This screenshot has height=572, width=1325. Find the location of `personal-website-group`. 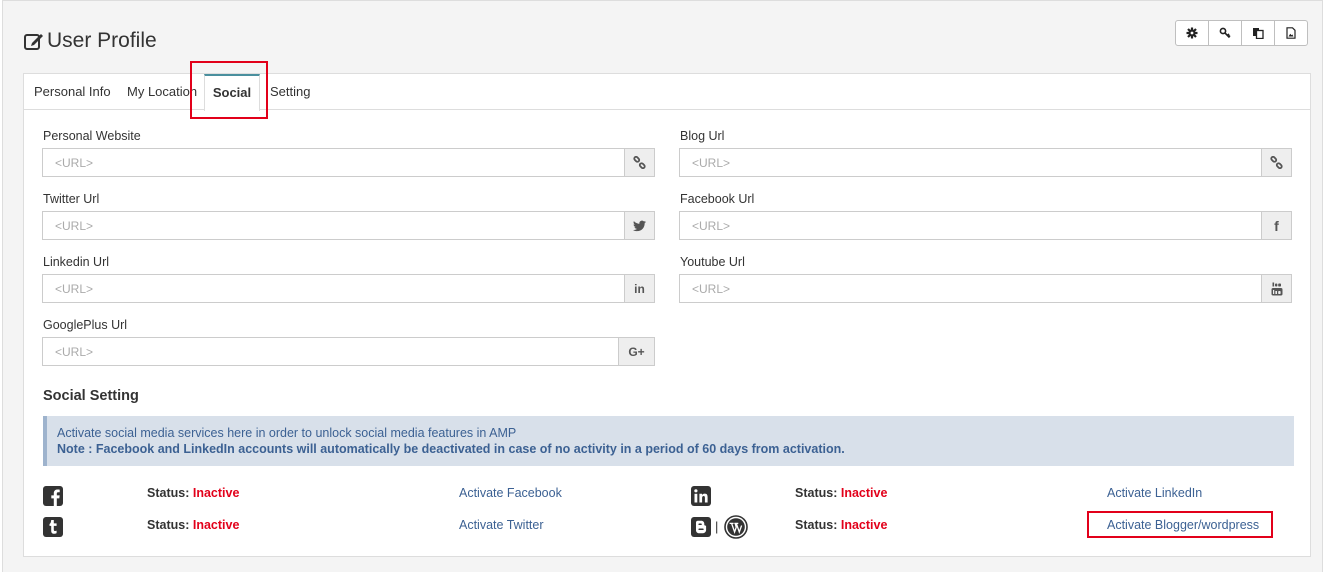

personal-website-group is located at coordinates (348, 162).